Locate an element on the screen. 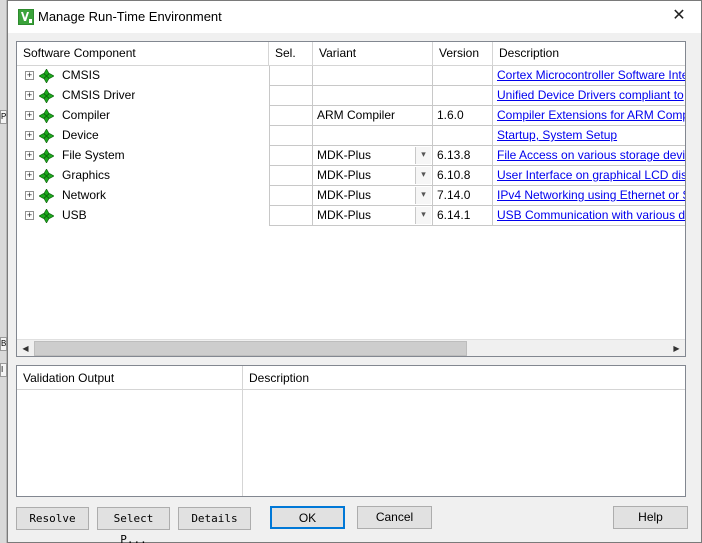  description-link-text: Compiler Extensions for ARM Comp is located at coordinates (591, 115).